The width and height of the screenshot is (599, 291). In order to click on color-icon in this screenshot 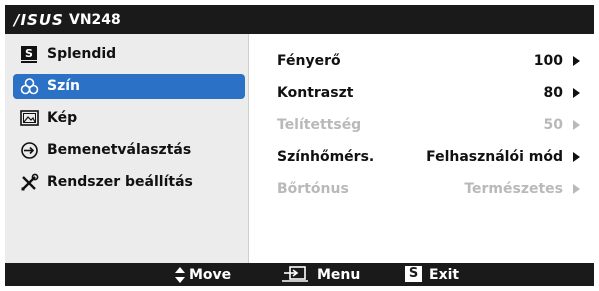, I will do `click(29, 86)`.